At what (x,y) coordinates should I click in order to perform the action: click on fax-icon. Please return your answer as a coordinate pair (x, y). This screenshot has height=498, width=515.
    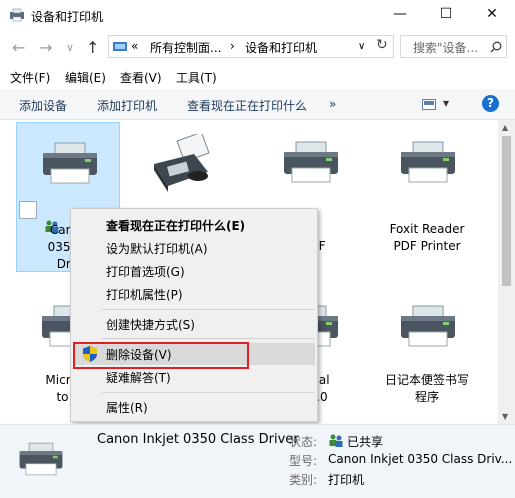
    Looking at the image, I should click on (182, 163).